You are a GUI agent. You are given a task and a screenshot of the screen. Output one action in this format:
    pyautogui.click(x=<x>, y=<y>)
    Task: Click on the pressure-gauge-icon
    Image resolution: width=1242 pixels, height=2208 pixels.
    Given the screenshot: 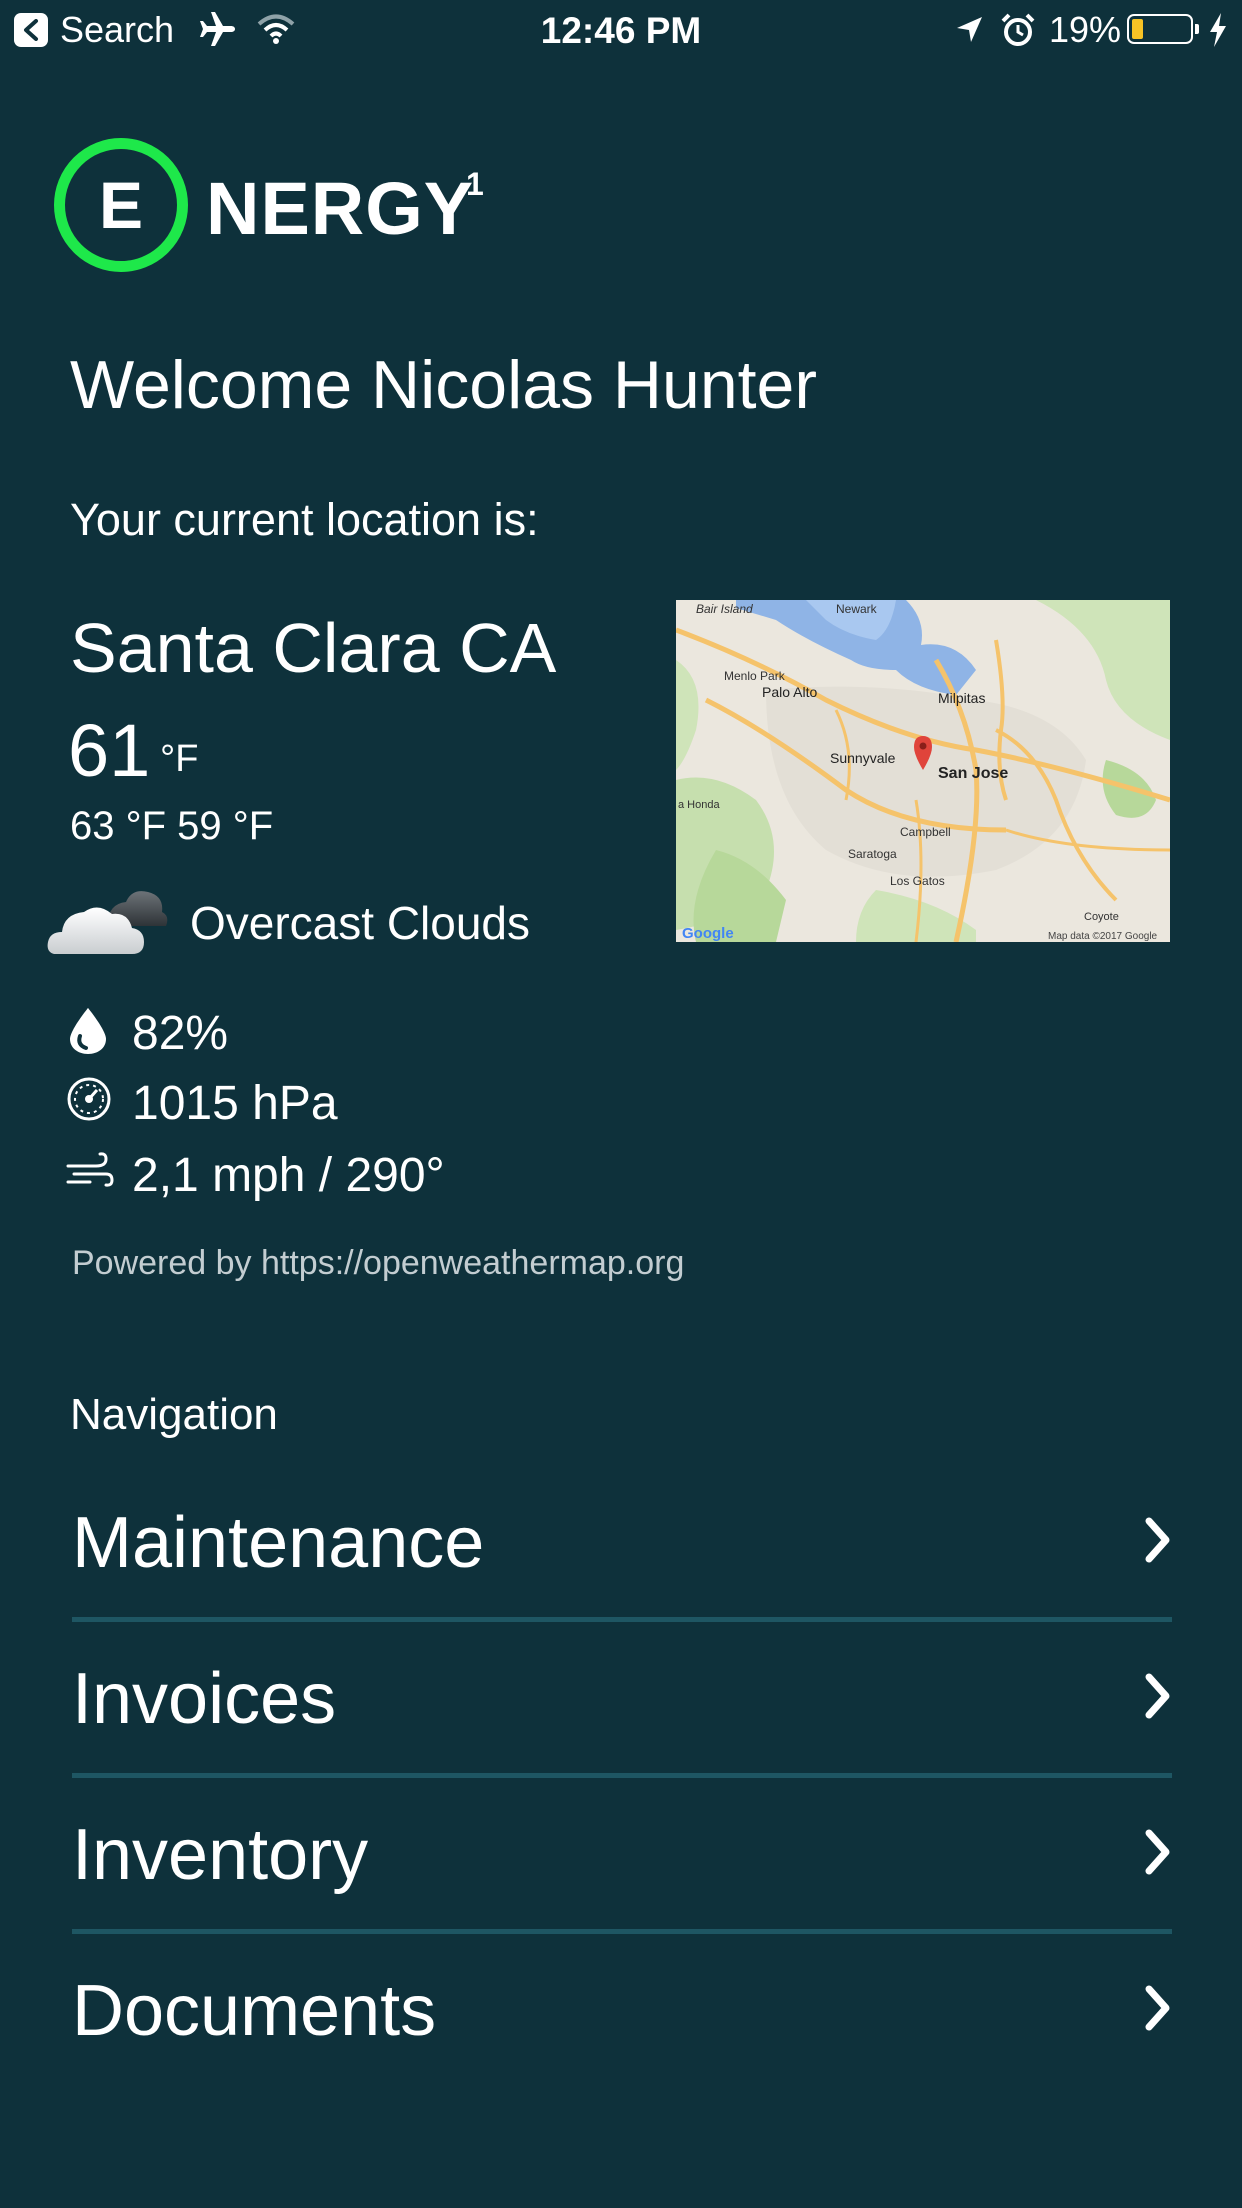 What is the action you would take?
    pyautogui.click(x=89, y=1099)
    